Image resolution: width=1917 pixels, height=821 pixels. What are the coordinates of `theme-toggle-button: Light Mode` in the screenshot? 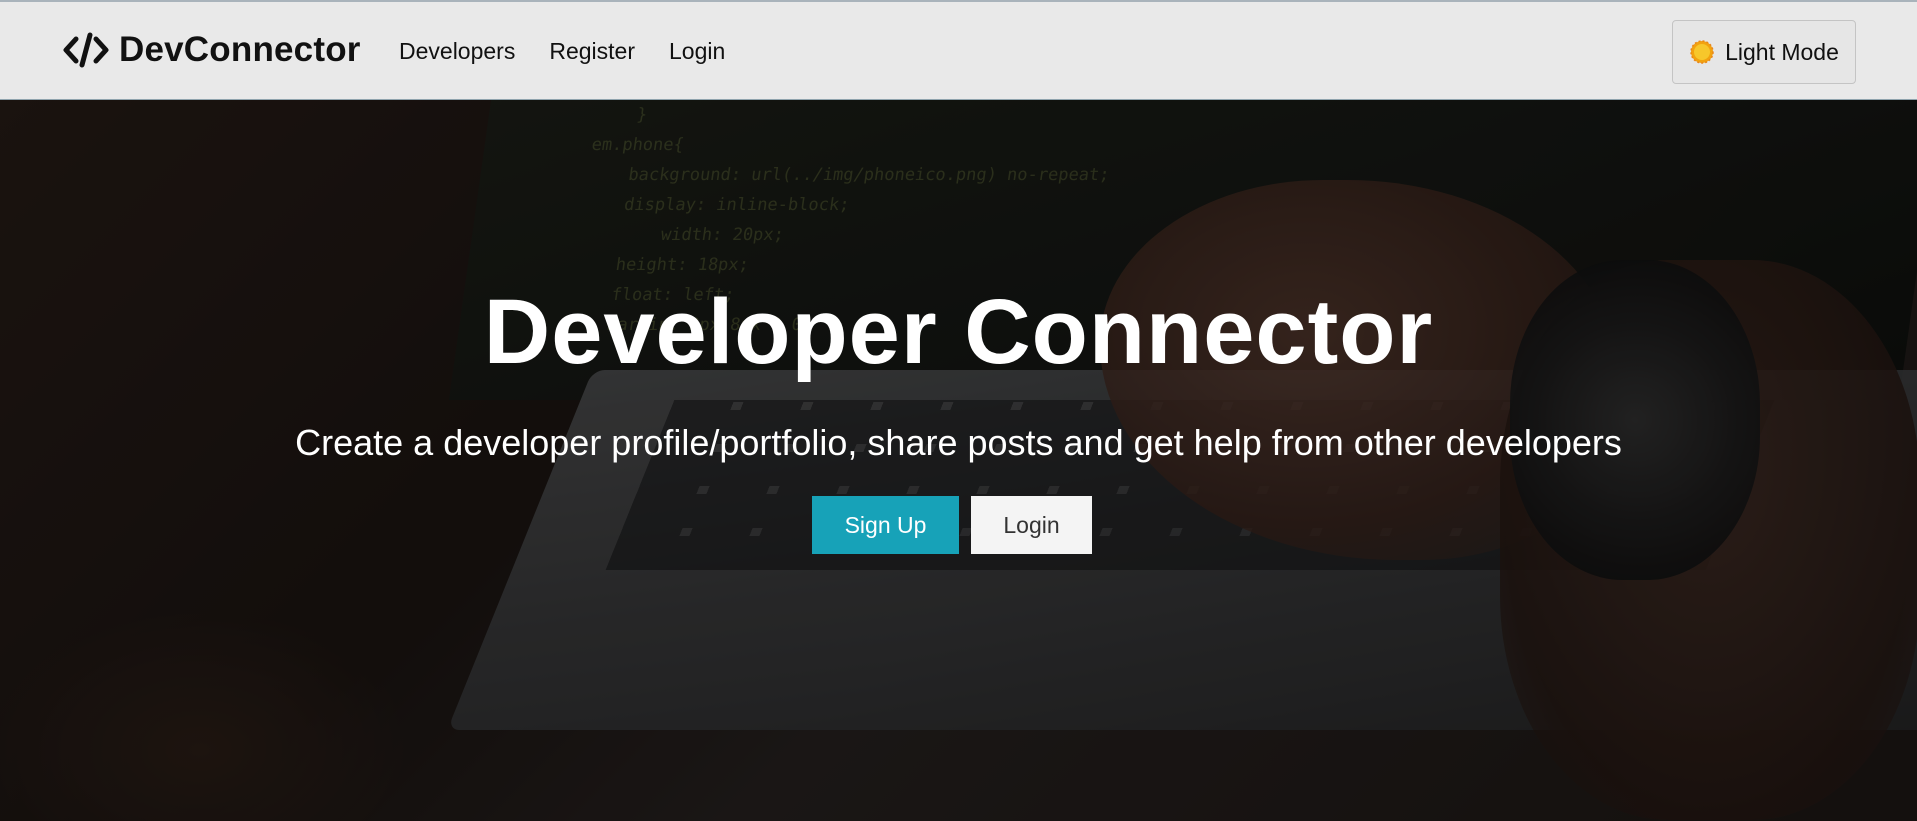 It's located at (1764, 52).